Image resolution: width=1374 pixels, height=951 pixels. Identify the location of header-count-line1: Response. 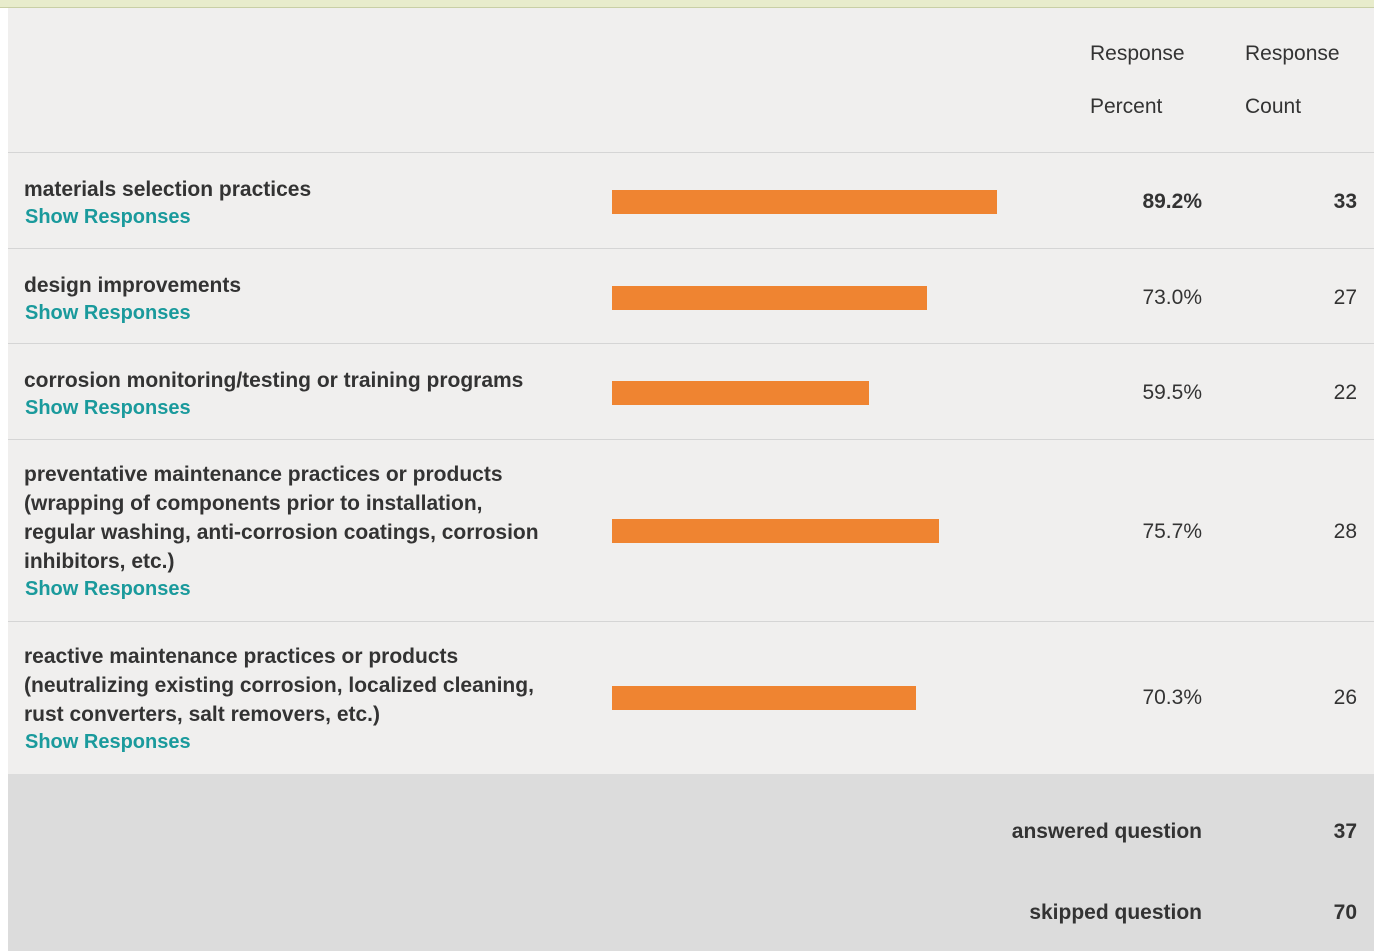
(1292, 53).